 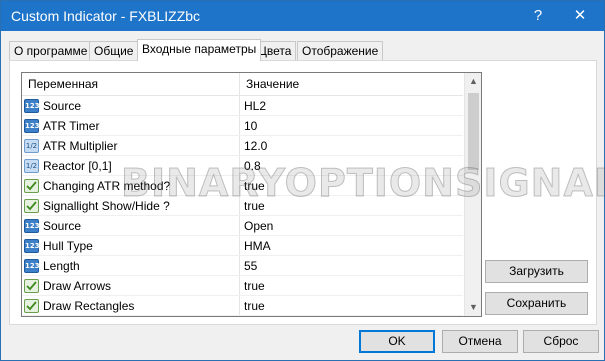 I want to click on tab-common: Общие, so click(x=114, y=50).